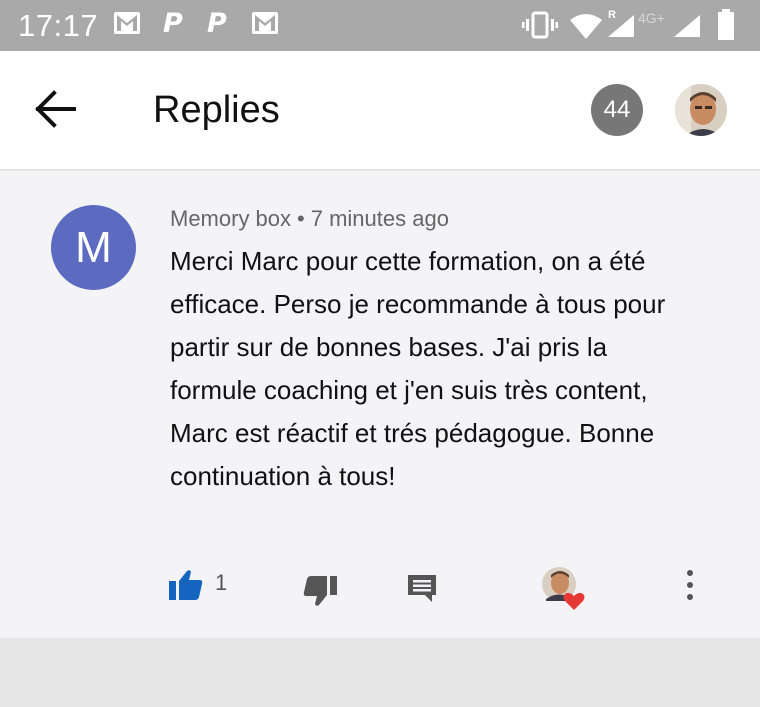  What do you see at coordinates (58, 25) in the screenshot?
I see `status-time: 17:17` at bounding box center [58, 25].